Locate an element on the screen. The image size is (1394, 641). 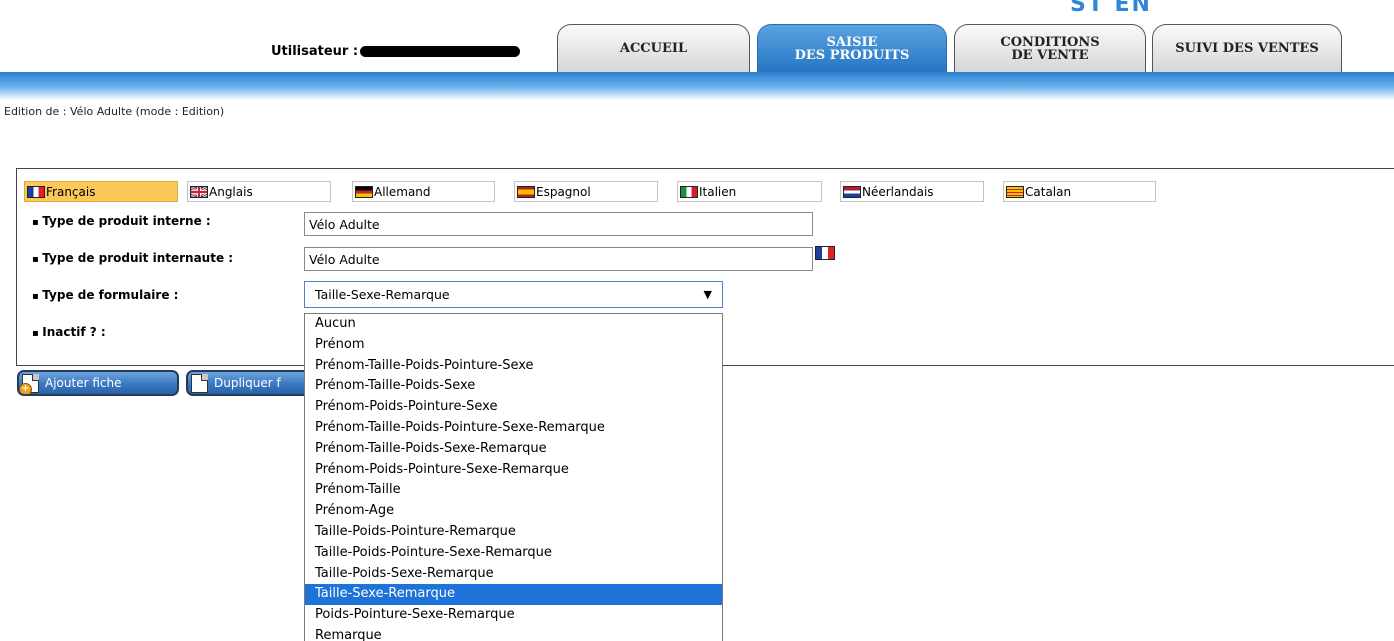
logo-fragment: ST EN is located at coordinates (1111, 8).